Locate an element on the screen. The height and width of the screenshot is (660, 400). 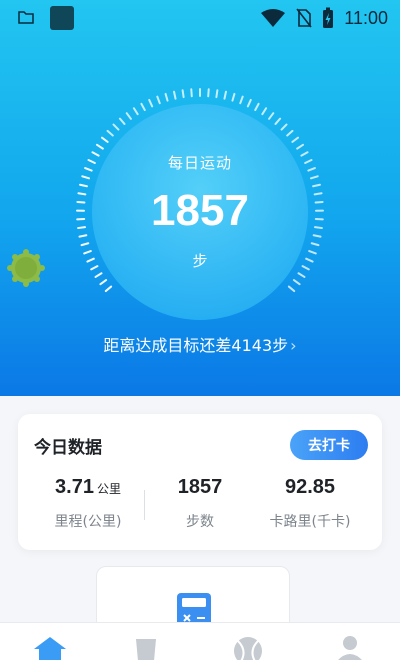
cup-icon is located at coordinates (146, 646).